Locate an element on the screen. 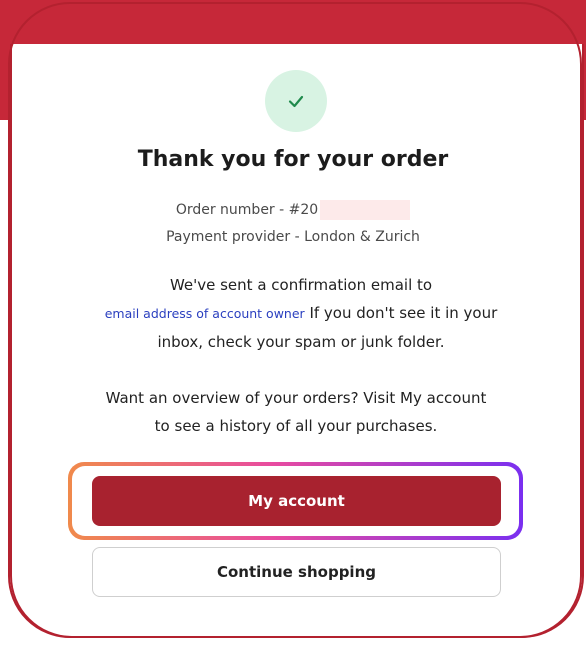  page-title: Thank you for your order is located at coordinates (293, 159).